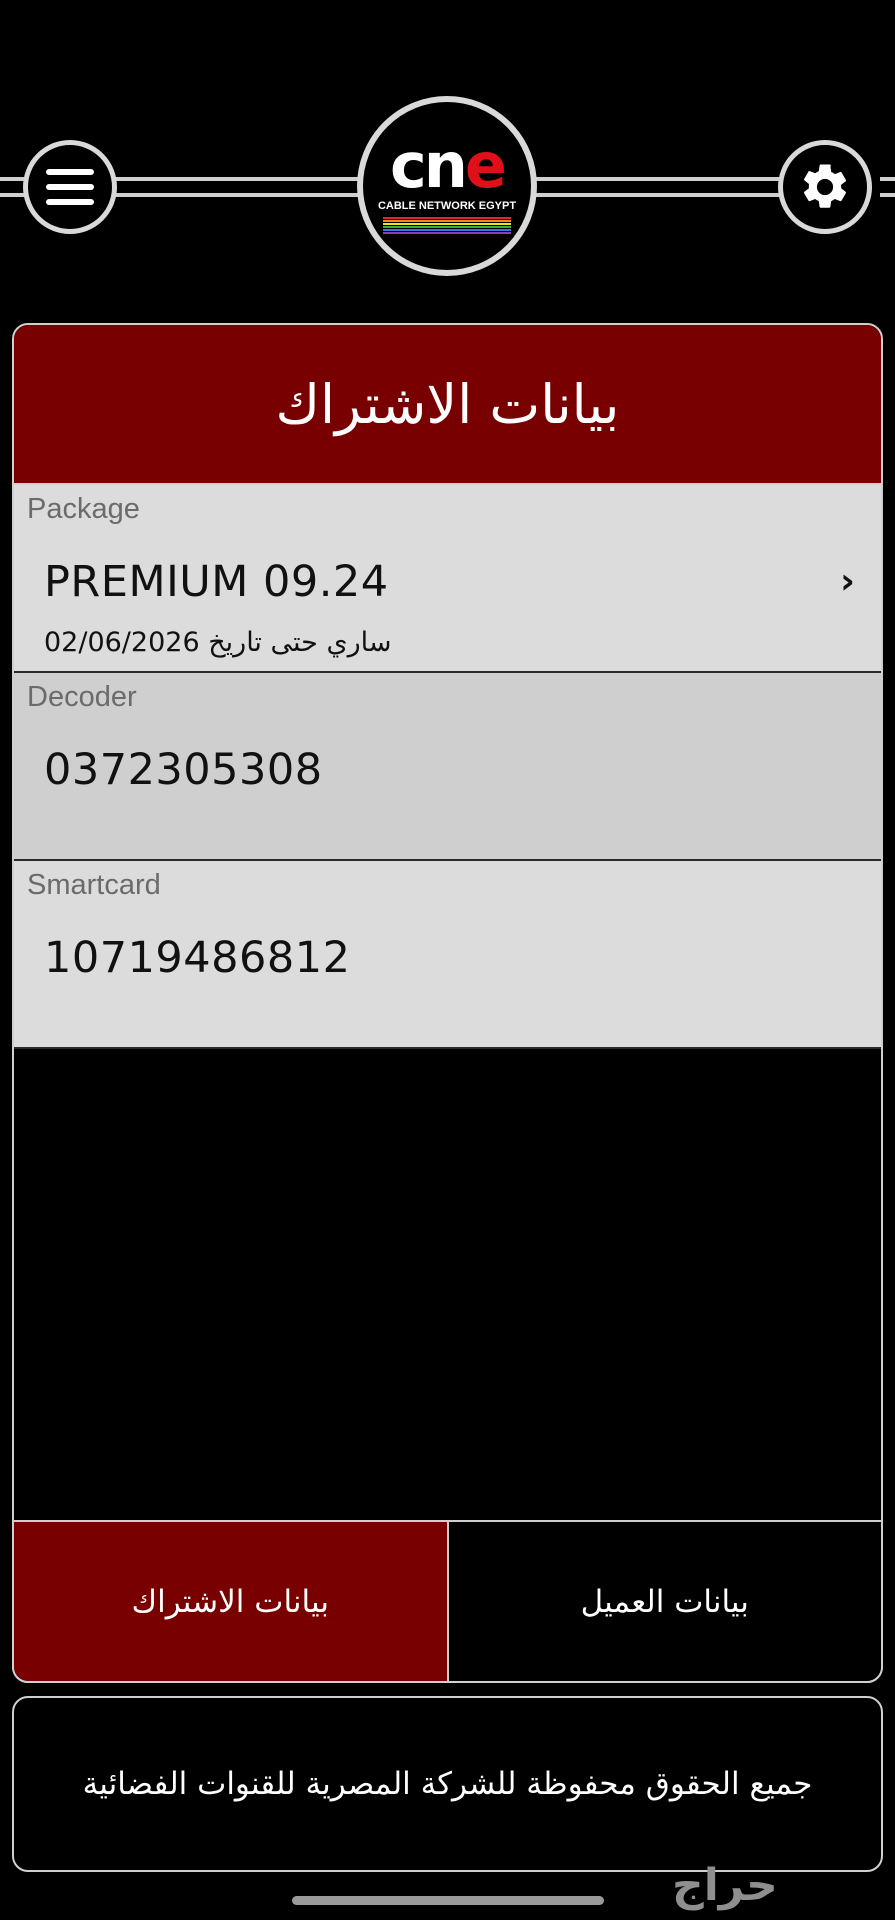  What do you see at coordinates (447, 955) in the screenshot?
I see `smartcard-row: Smartcard 10719486812` at bounding box center [447, 955].